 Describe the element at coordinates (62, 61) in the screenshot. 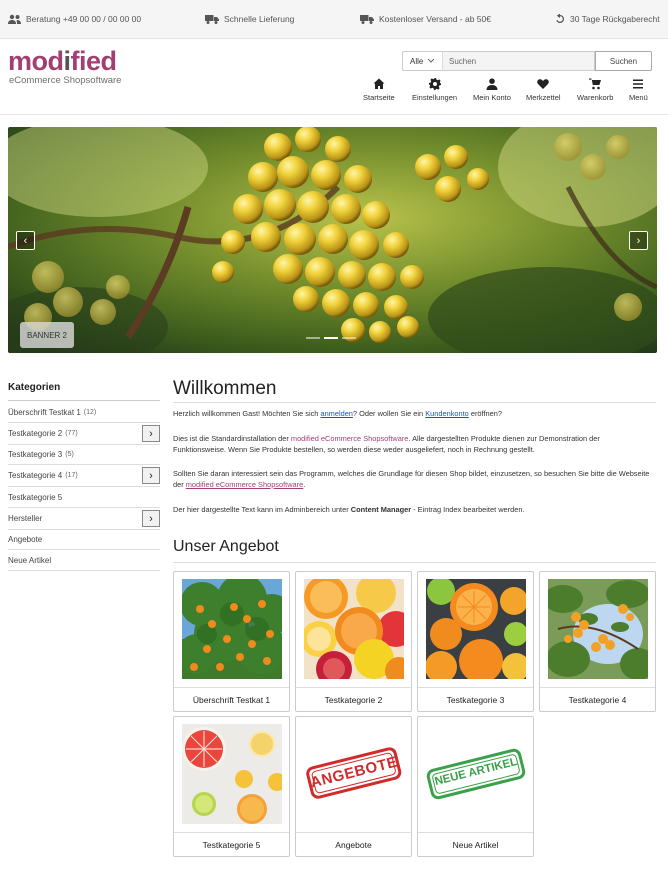

I see `logo-wordmark: modified` at that location.